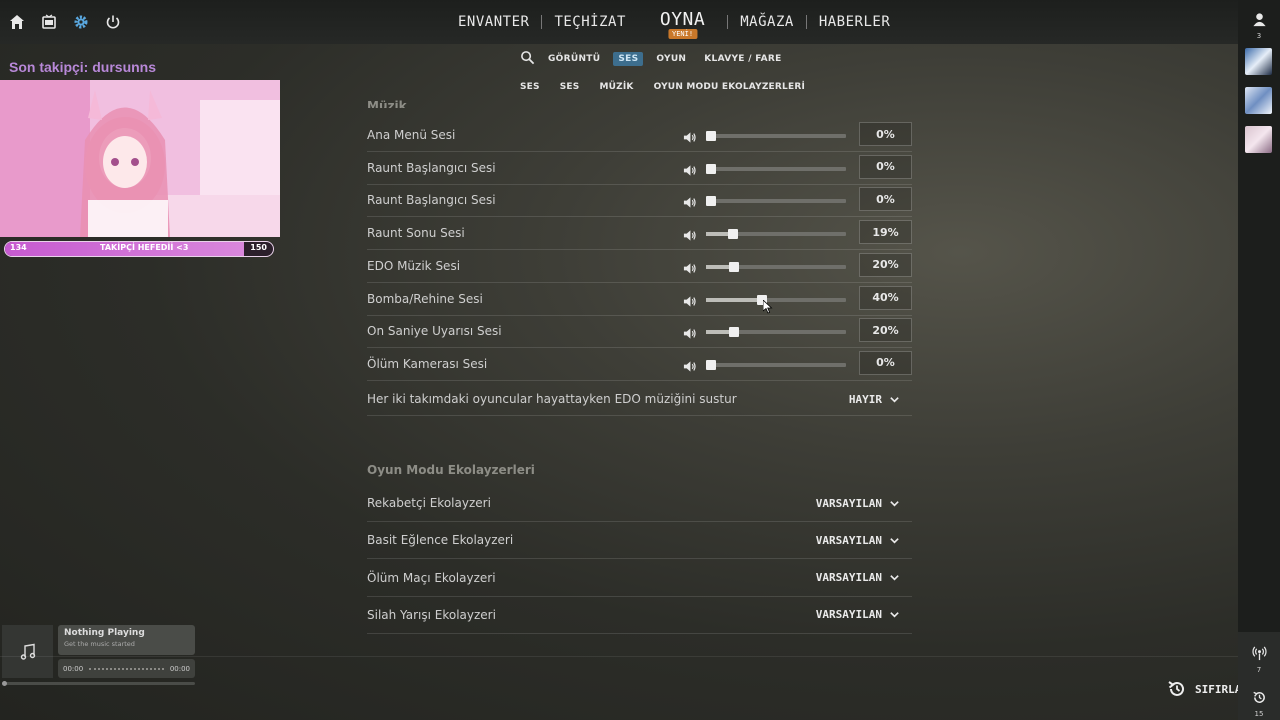 This screenshot has width=1280, height=720. I want to click on gear-icon, so click(81, 22).